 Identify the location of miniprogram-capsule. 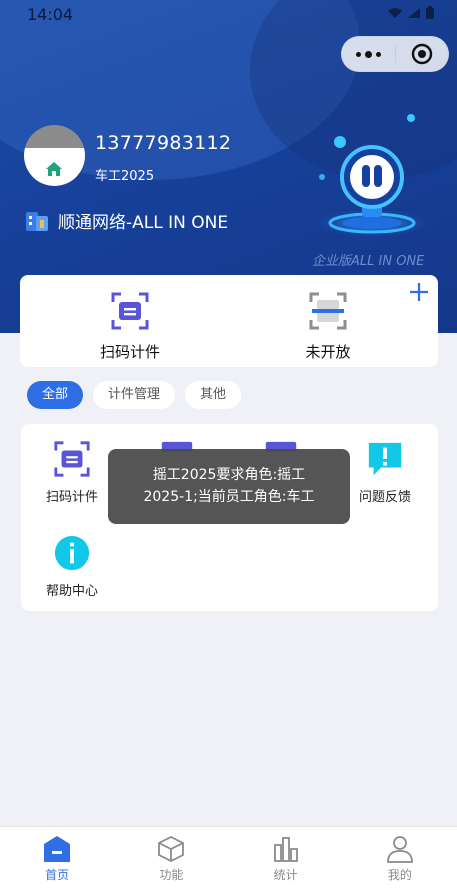
(395, 54).